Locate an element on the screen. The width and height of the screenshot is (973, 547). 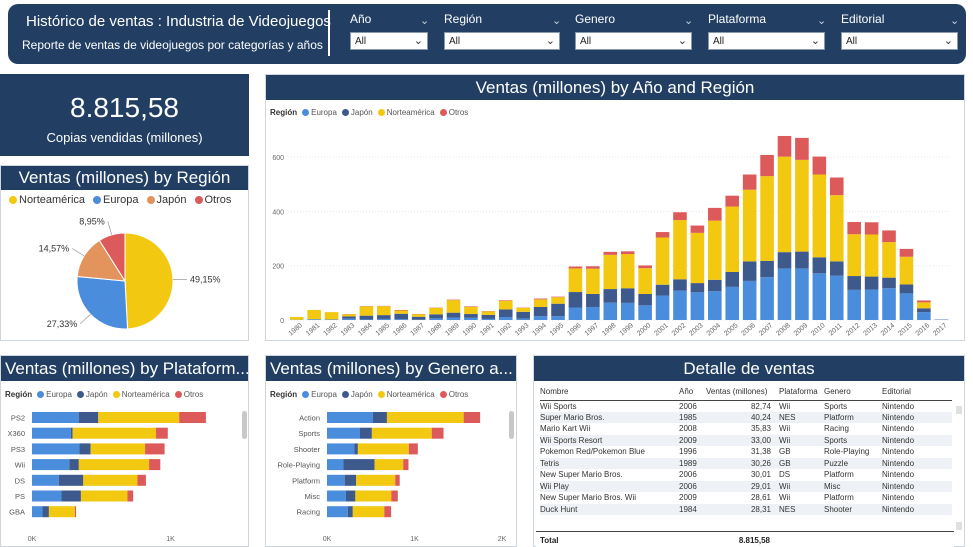
x-tick-label: 1993 is located at coordinates (522, 329).